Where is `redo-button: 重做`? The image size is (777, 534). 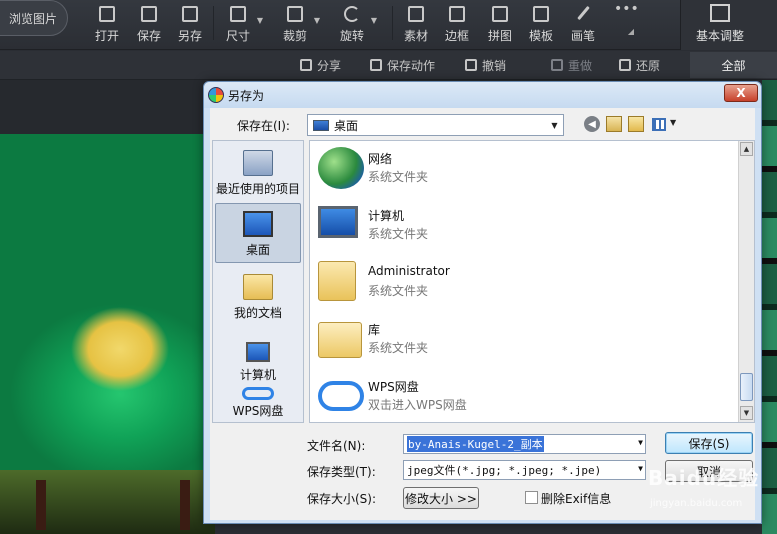
redo-button: 重做 is located at coordinates (571, 65).